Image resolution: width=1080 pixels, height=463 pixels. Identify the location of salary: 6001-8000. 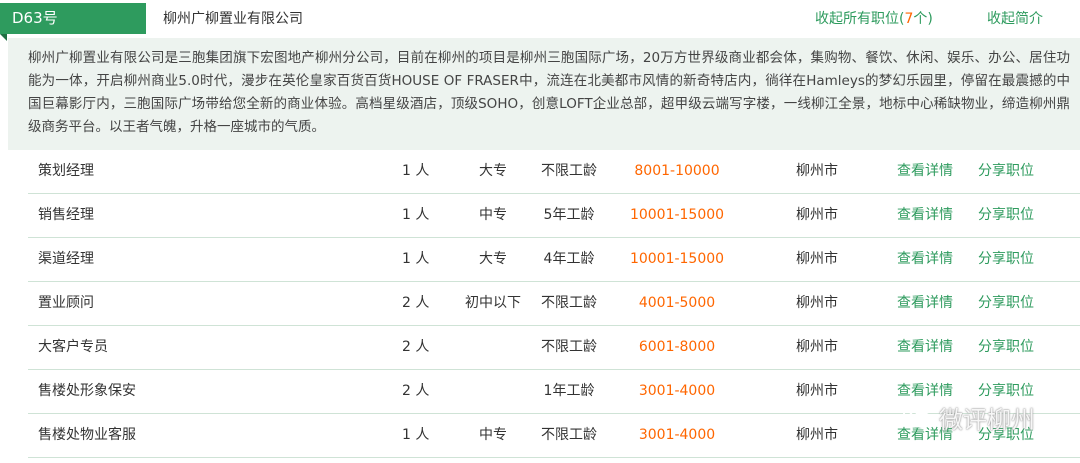
(677, 347).